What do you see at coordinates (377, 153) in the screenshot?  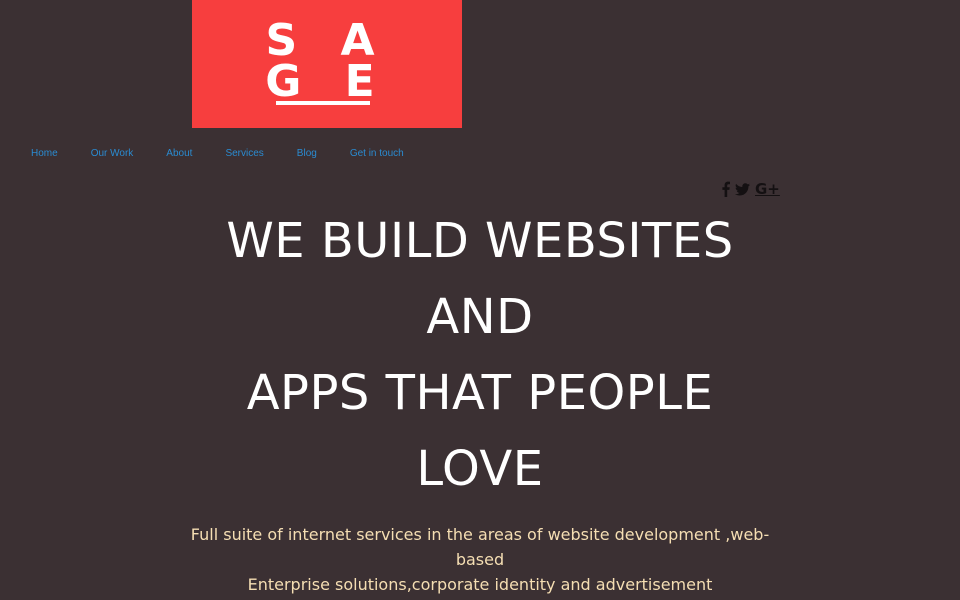 I see `nav-get-in-touch: Get in touch` at bounding box center [377, 153].